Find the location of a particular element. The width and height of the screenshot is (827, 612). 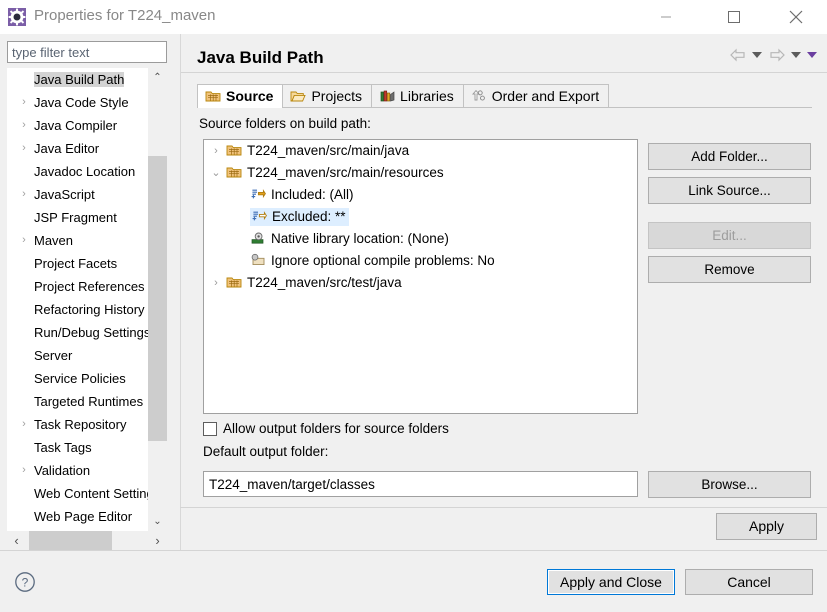

sidebar-item-jsp-fragment: JSP Fragment is located at coordinates (87, 217).